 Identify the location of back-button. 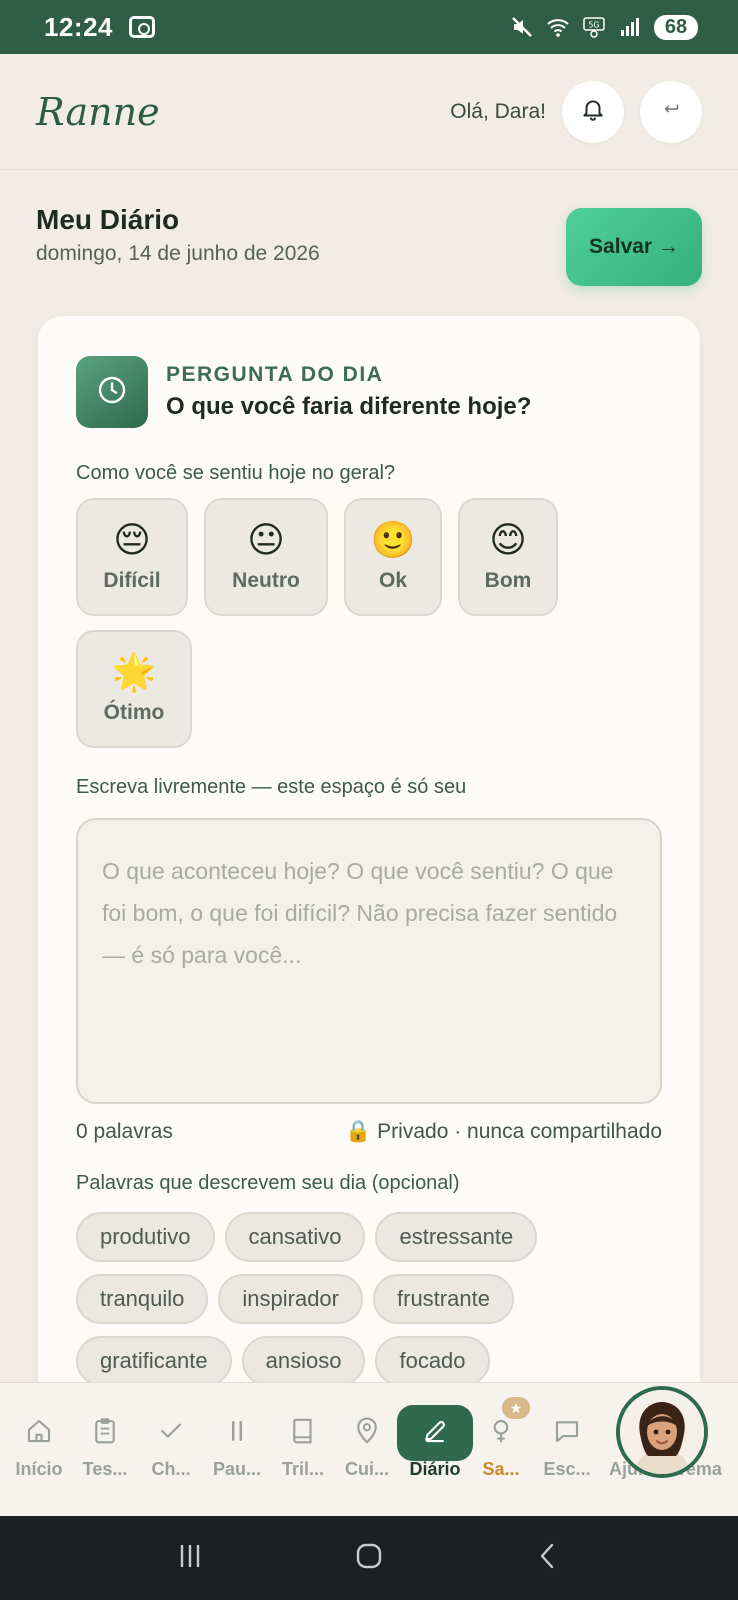
(548, 1558).